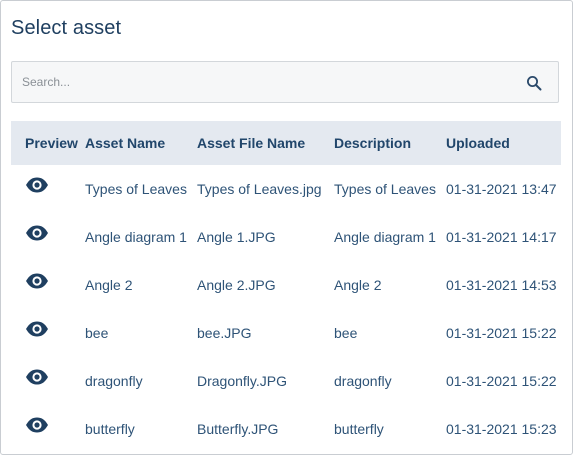 The width and height of the screenshot is (573, 455). I want to click on table-row: bee bee.JPG bee 01-31-2021 15:22, so click(286, 333).